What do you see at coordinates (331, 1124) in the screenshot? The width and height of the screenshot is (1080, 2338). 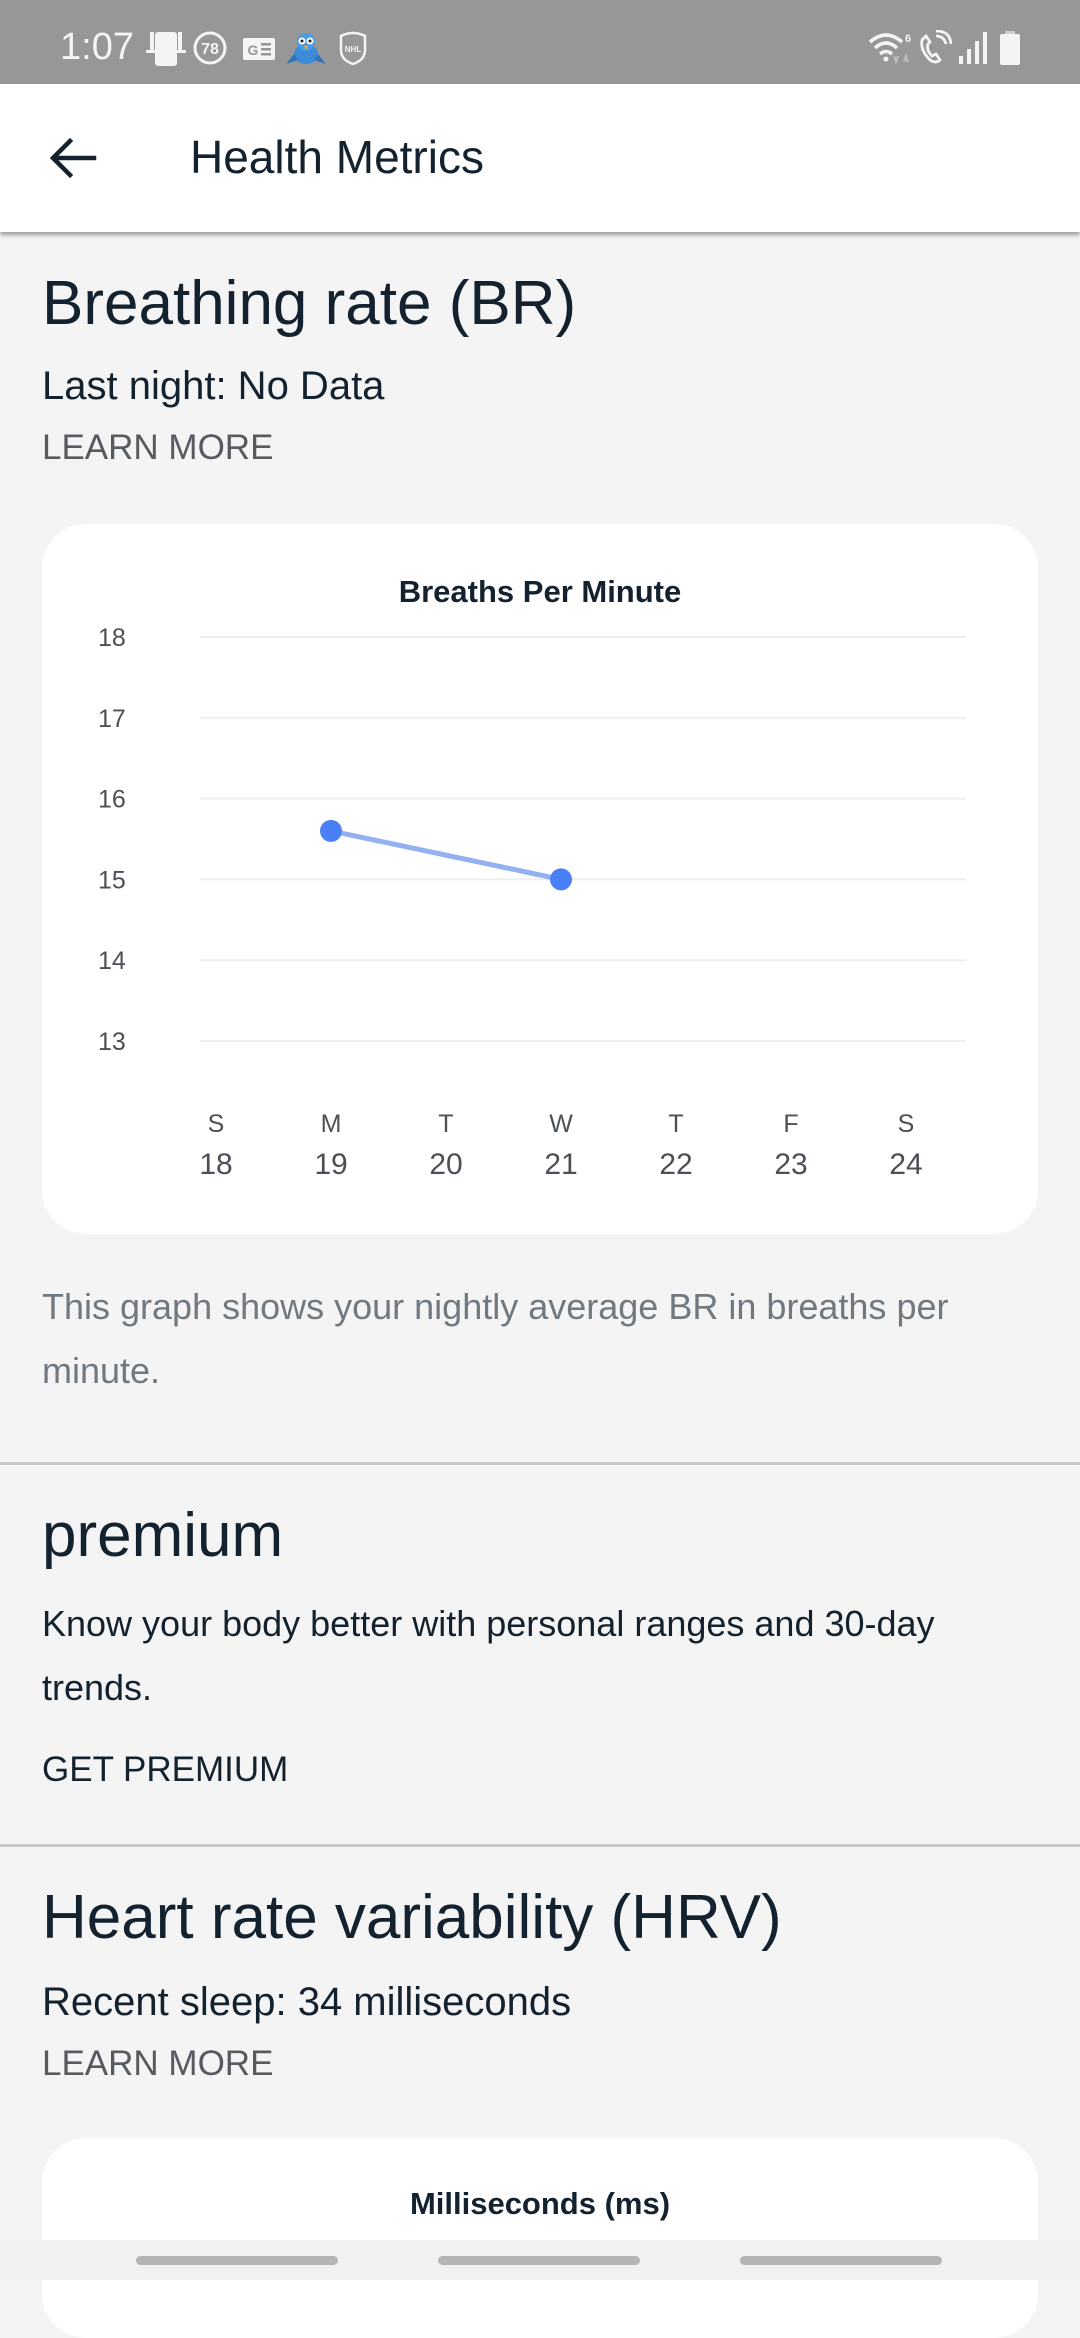 I see `x-tick-day-label: M` at bounding box center [331, 1124].